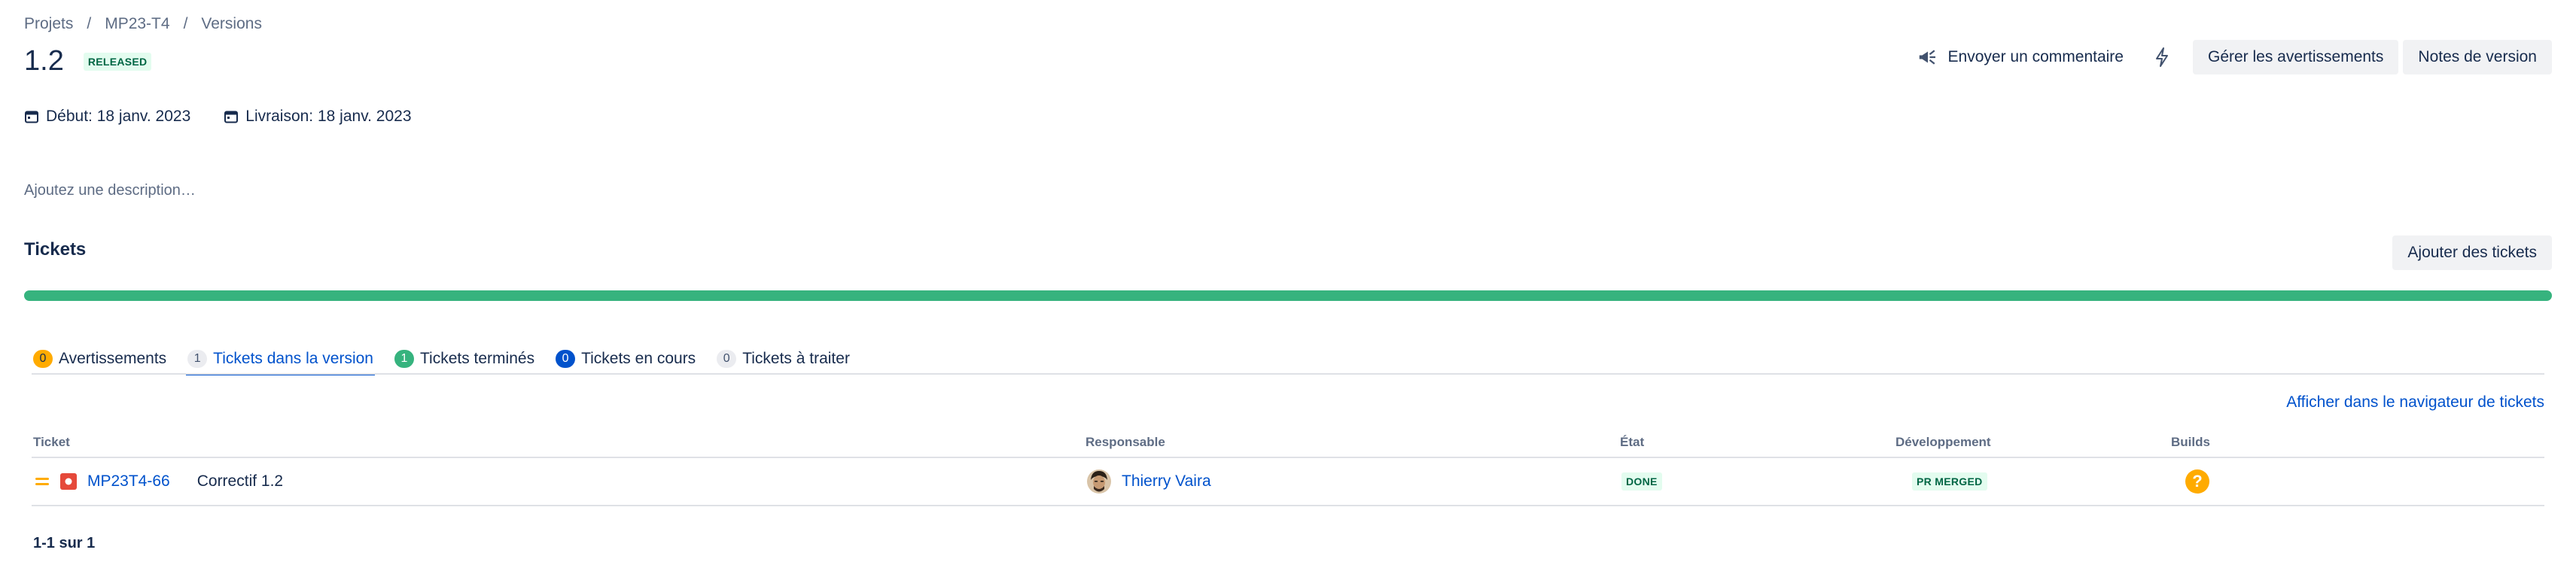 This screenshot has height=568, width=2576. Describe the element at coordinates (1166, 481) in the screenshot. I see `assignee-link: Thierry Vaira` at that location.